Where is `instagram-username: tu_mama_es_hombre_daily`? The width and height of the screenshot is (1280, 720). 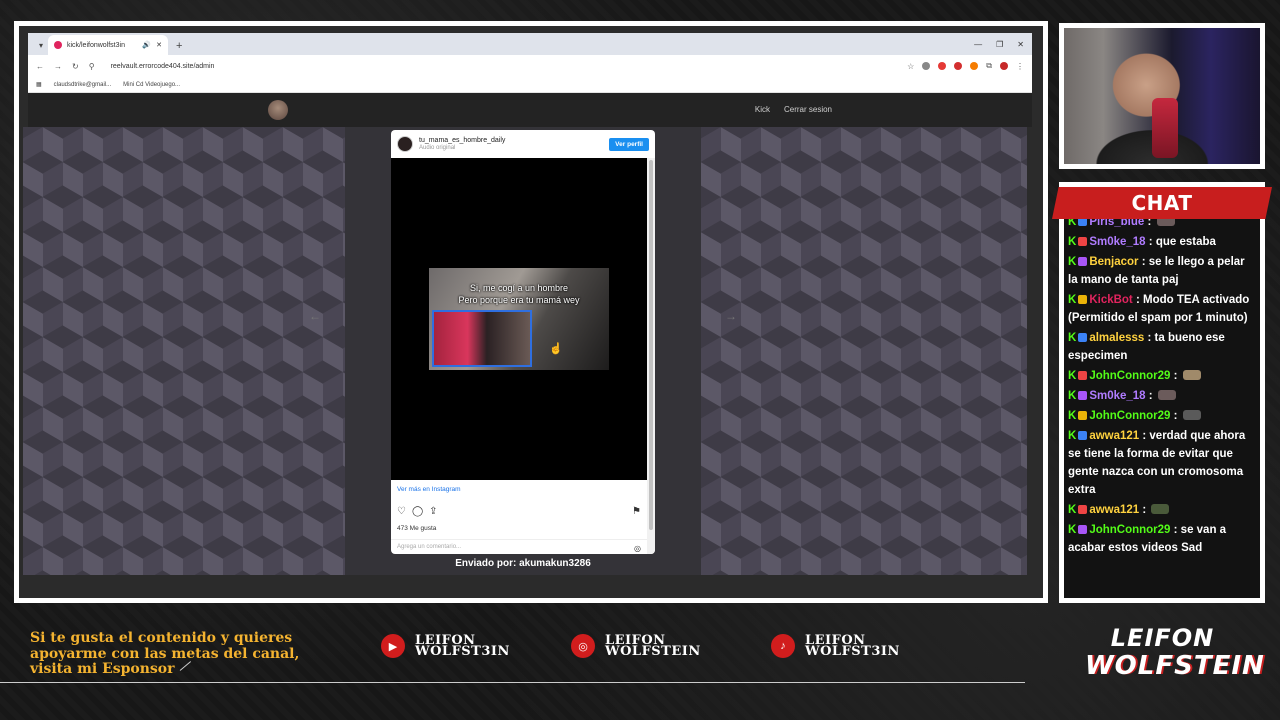 instagram-username: tu_mama_es_hombre_daily is located at coordinates (462, 141).